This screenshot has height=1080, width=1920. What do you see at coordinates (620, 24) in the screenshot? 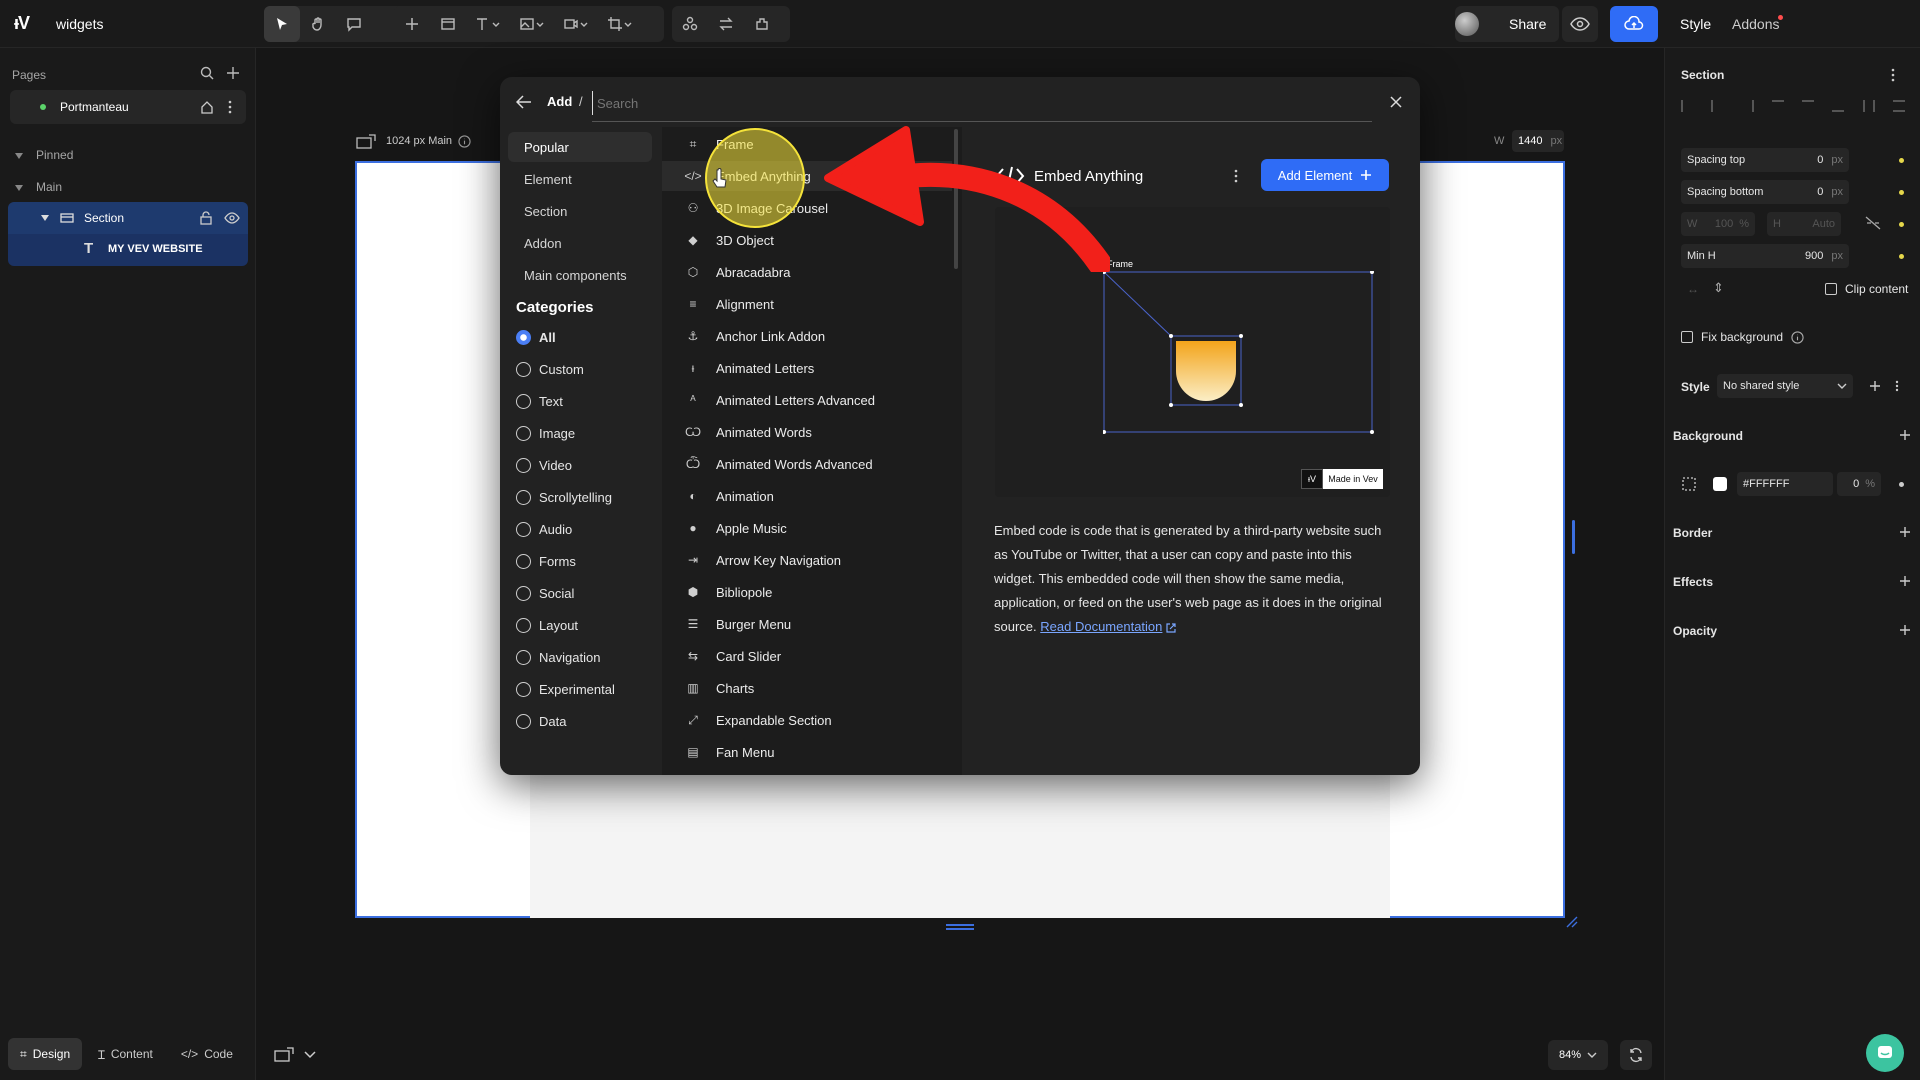
I see `crop-tool-icon` at bounding box center [620, 24].